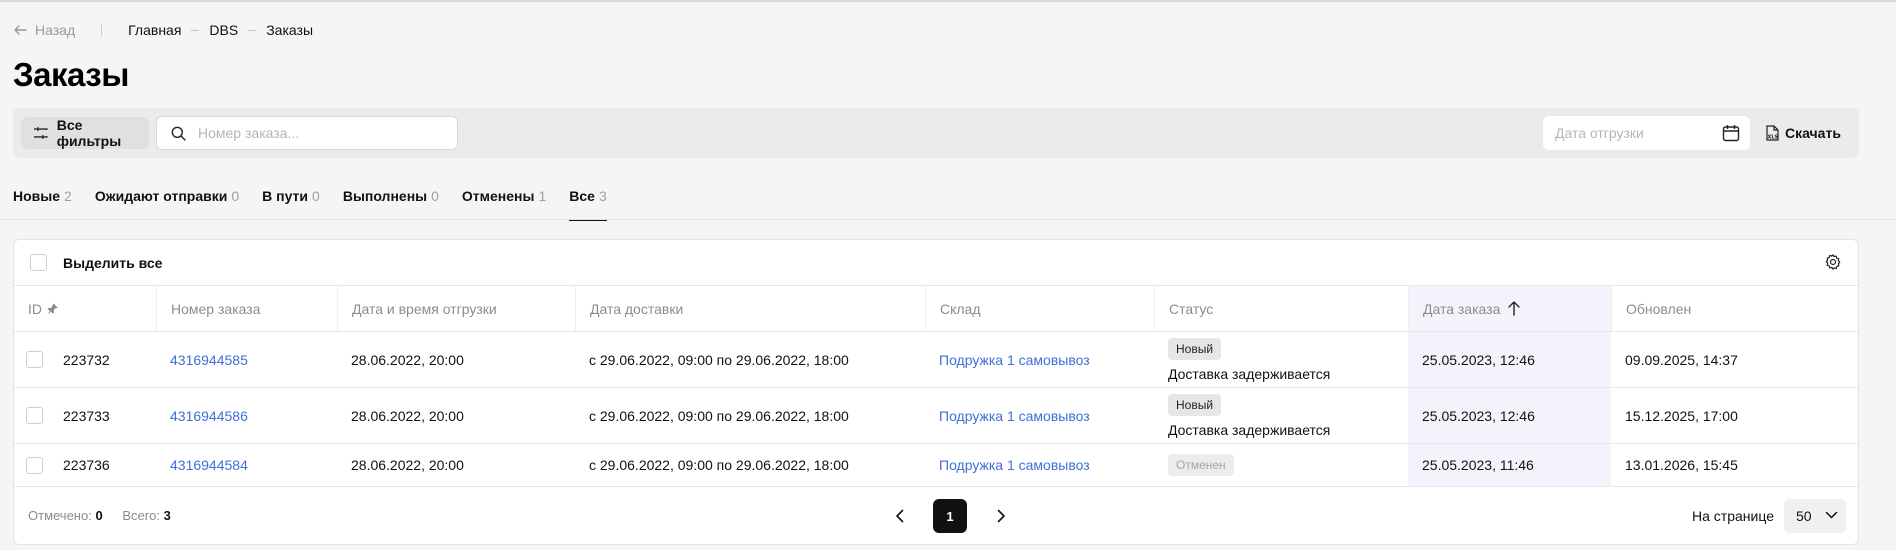  I want to click on breadcrumb-dbs: DBS, so click(223, 30).